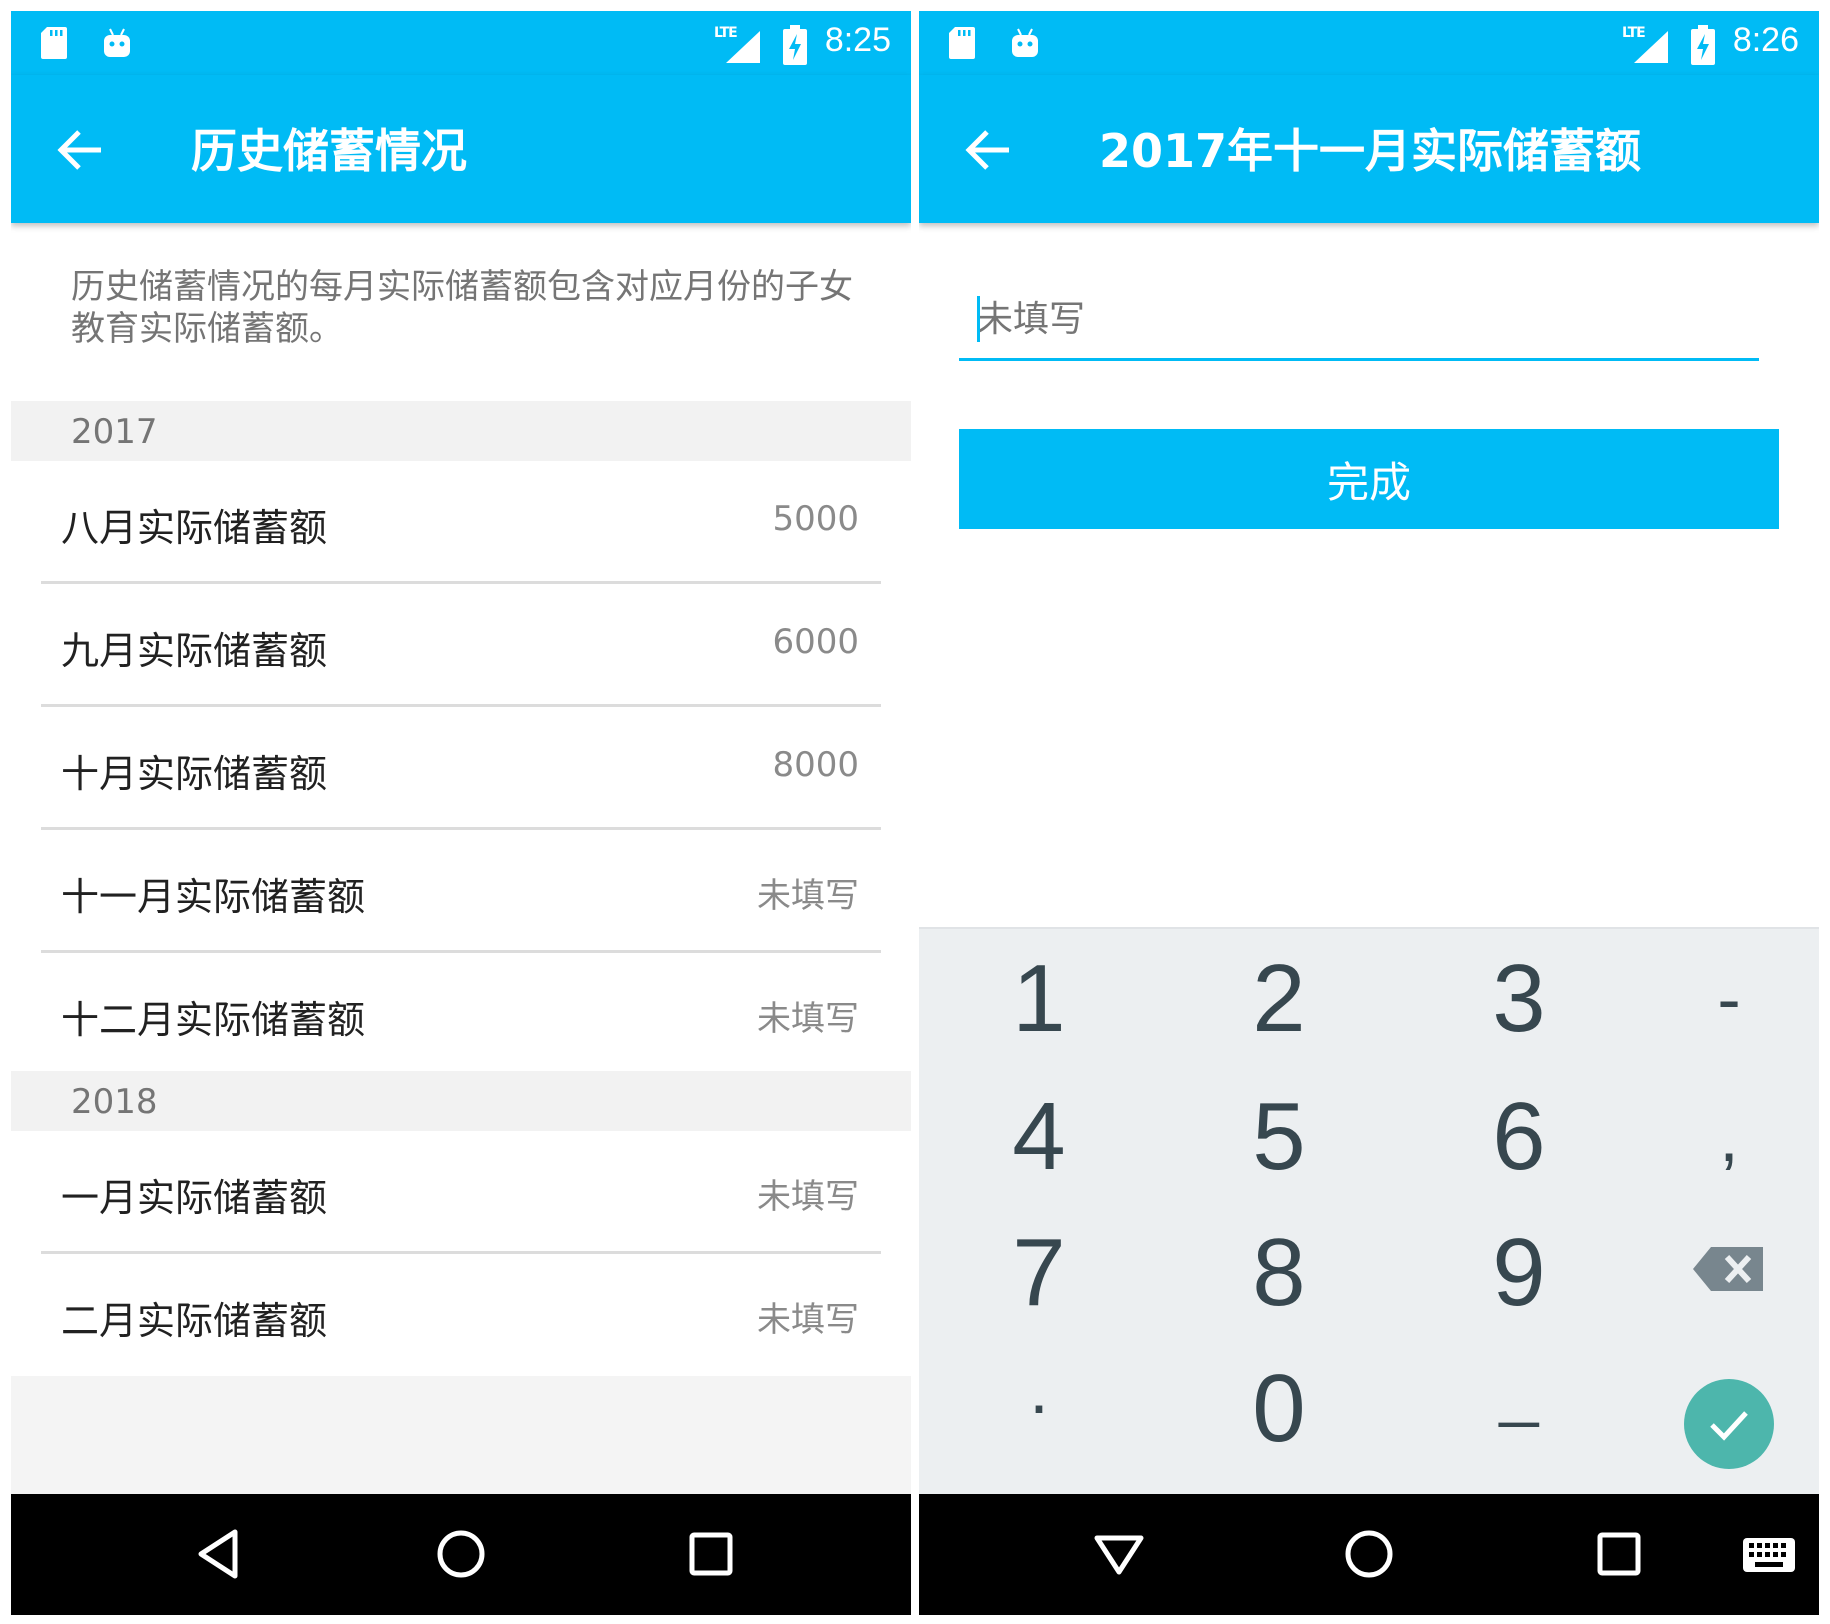  Describe the element at coordinates (461, 644) in the screenshot. I see `list-item: 九月实际储蓄额 6000` at that location.